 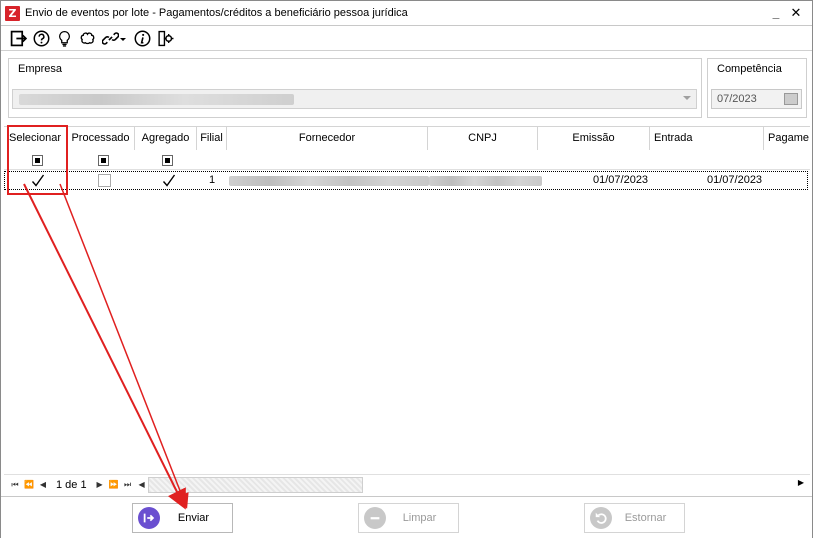 What do you see at coordinates (737, 99) in the screenshot?
I see `competencia-value: 07/2023` at bounding box center [737, 99].